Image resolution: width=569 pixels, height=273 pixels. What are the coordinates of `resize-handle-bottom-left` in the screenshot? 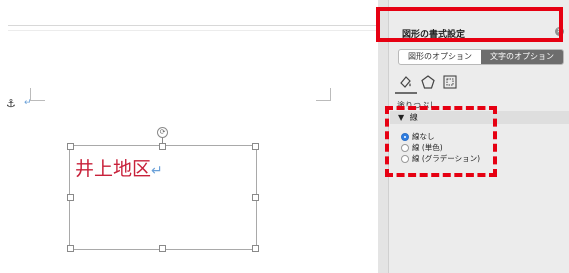 It's located at (70, 248).